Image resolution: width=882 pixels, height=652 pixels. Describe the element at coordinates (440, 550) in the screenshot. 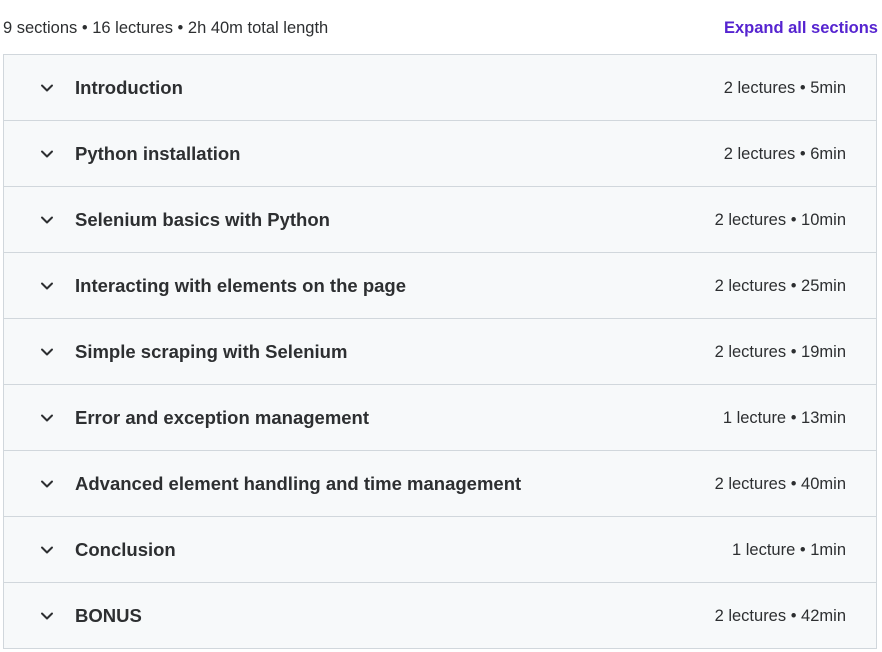

I see `section-row-conclusion: Conclusion 1 lecture • 1min` at that location.